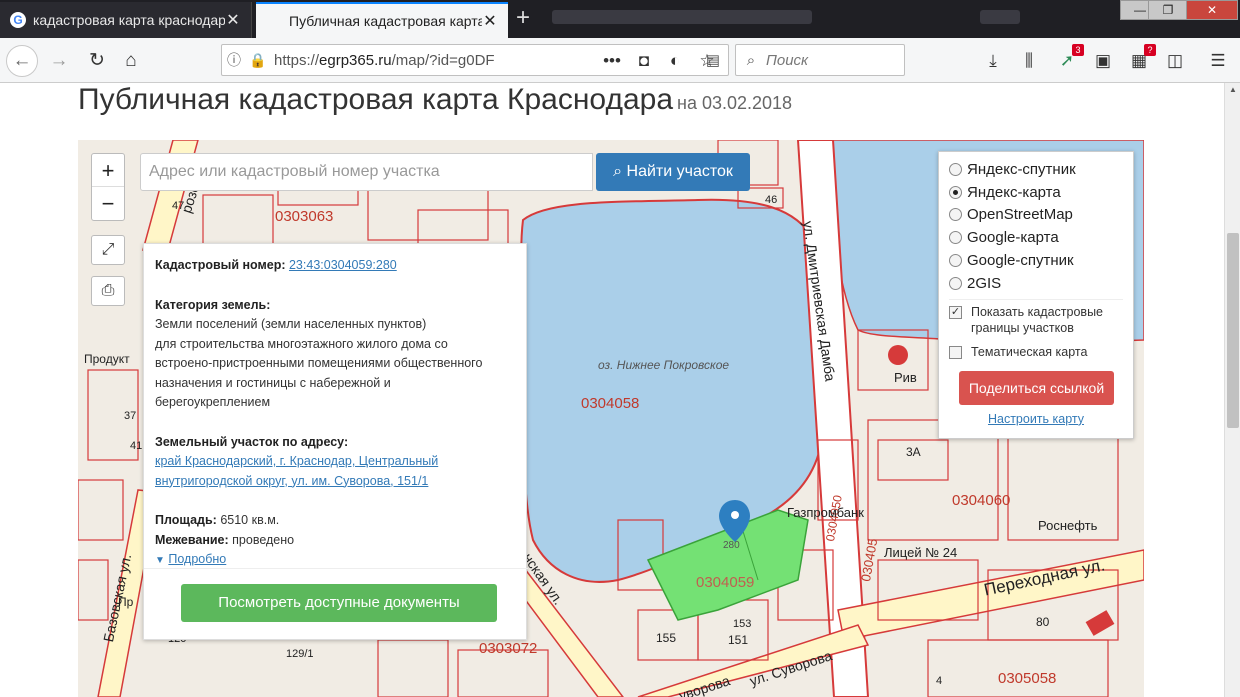 The width and height of the screenshot is (1240, 697). What do you see at coordinates (707, 61) in the screenshot?
I see `bookmark-star-icon: ☆` at bounding box center [707, 61].